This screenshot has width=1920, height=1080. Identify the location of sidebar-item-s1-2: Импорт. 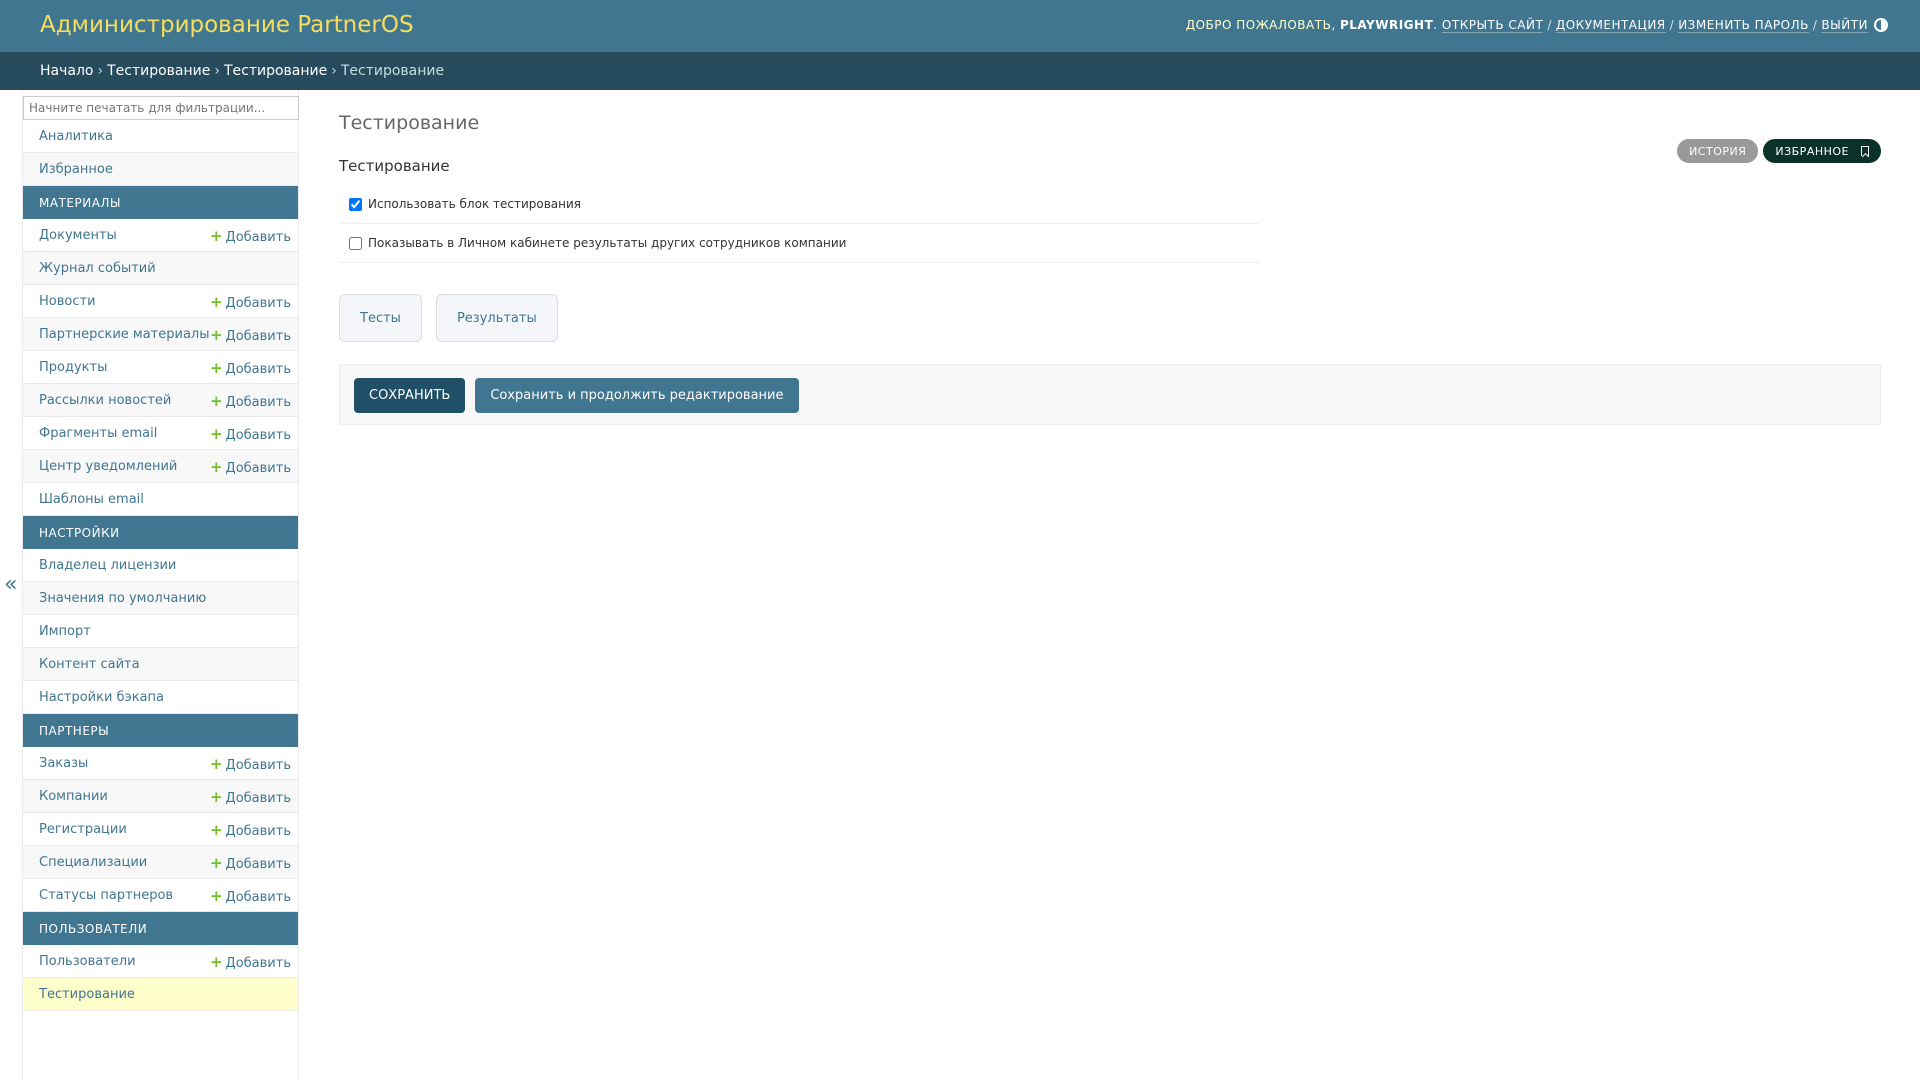
(160, 631).